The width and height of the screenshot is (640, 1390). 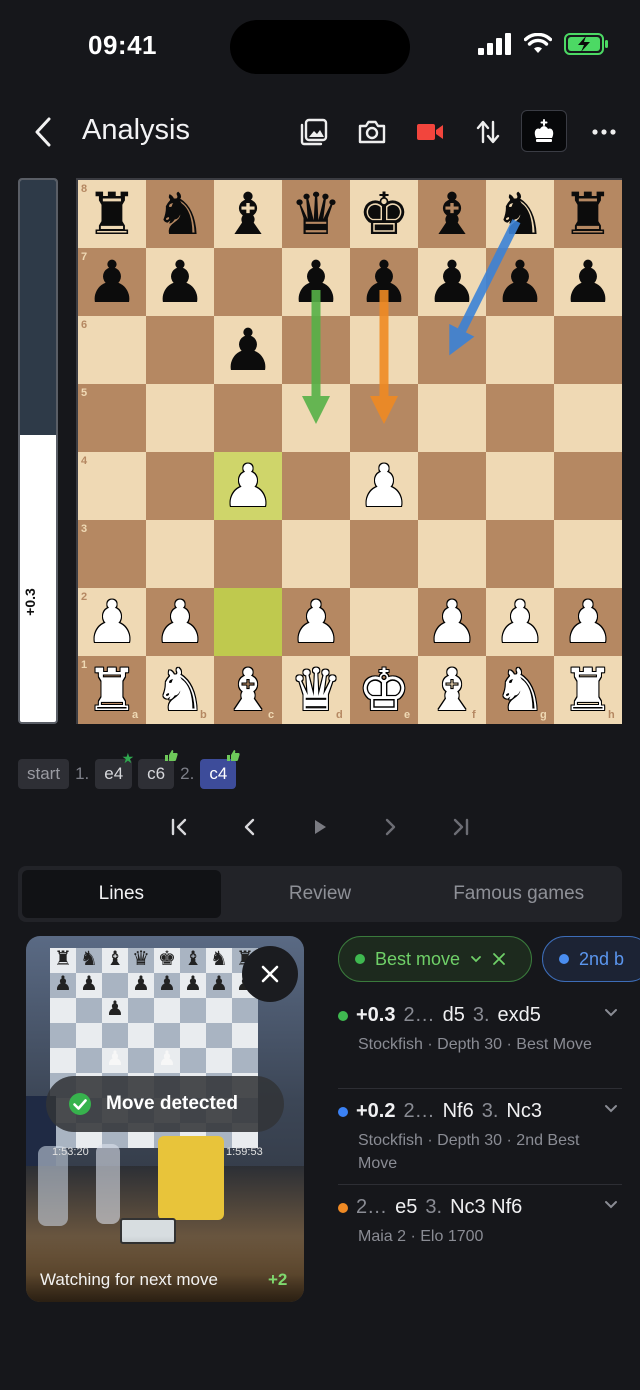 What do you see at coordinates (316, 350) in the screenshot?
I see `square-d6` at bounding box center [316, 350].